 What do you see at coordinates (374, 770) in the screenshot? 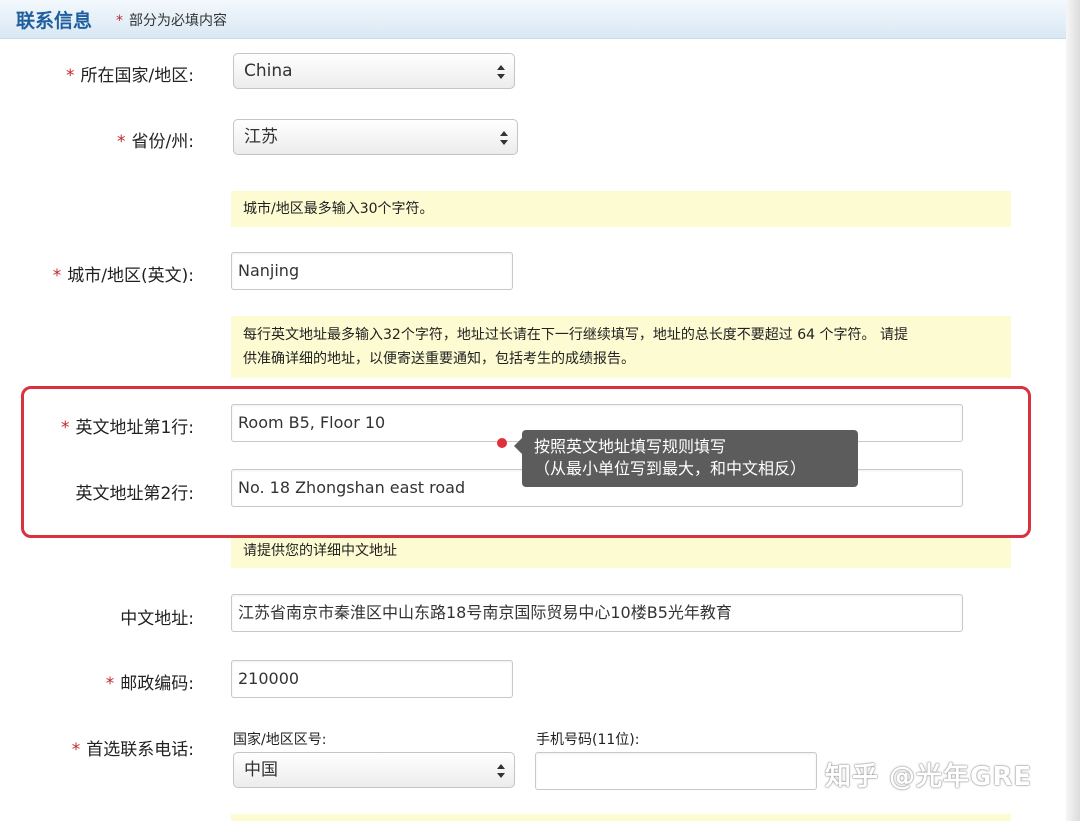
I see `country-code-select: 中国` at bounding box center [374, 770].